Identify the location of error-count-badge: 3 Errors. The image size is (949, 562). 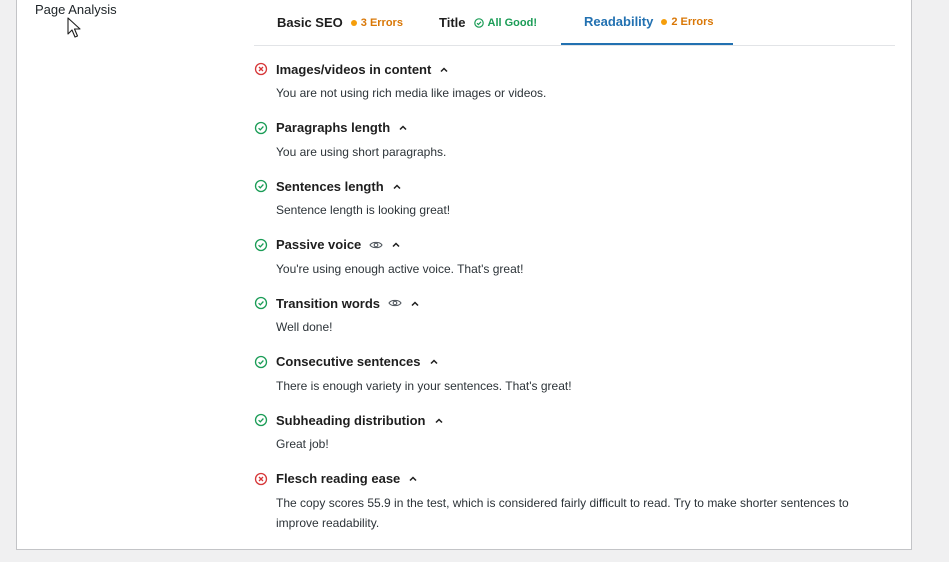
(376, 22).